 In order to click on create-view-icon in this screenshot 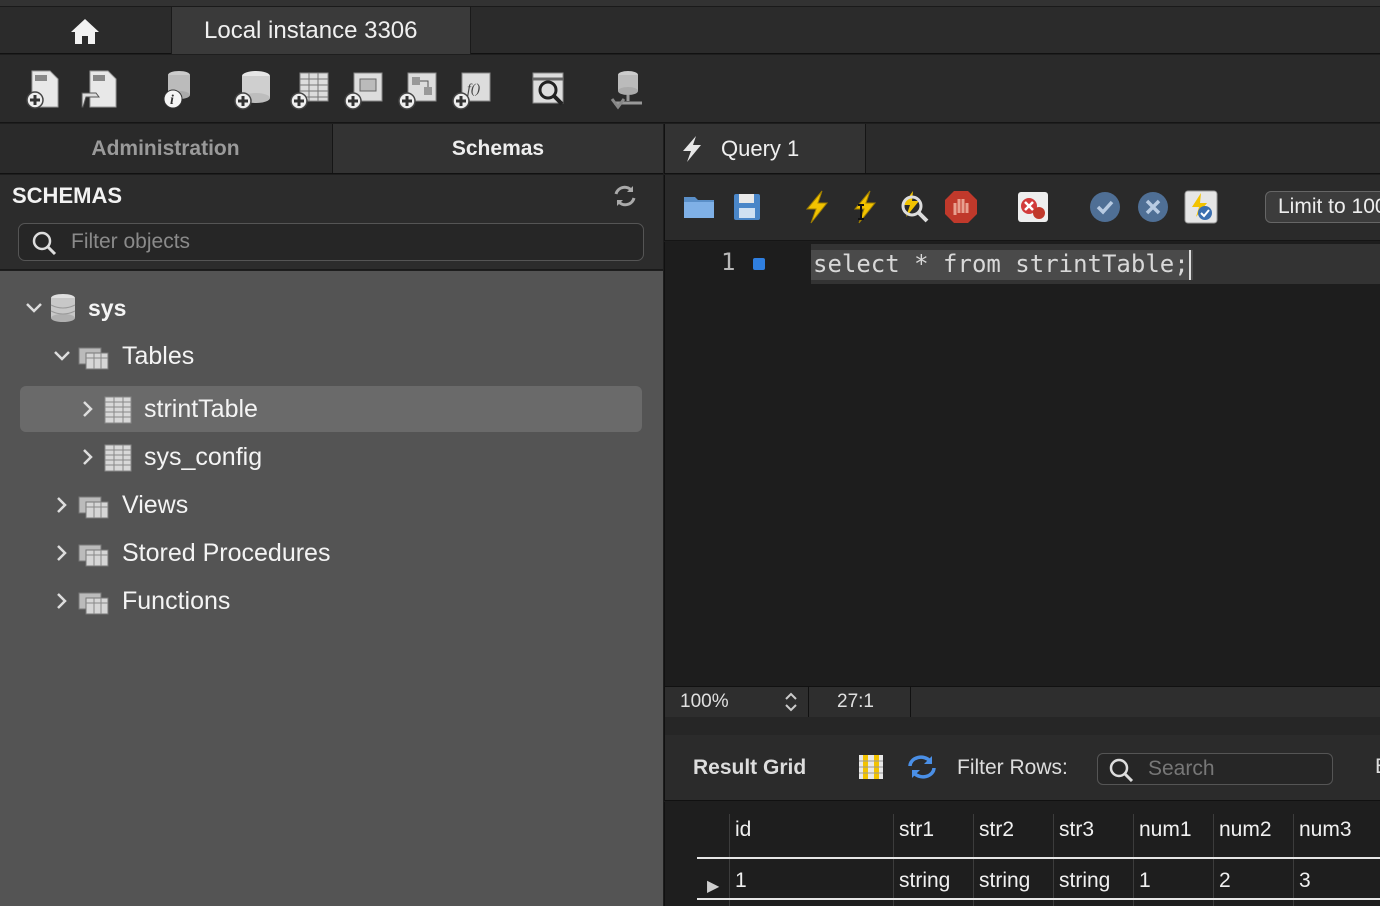, I will do `click(364, 89)`.